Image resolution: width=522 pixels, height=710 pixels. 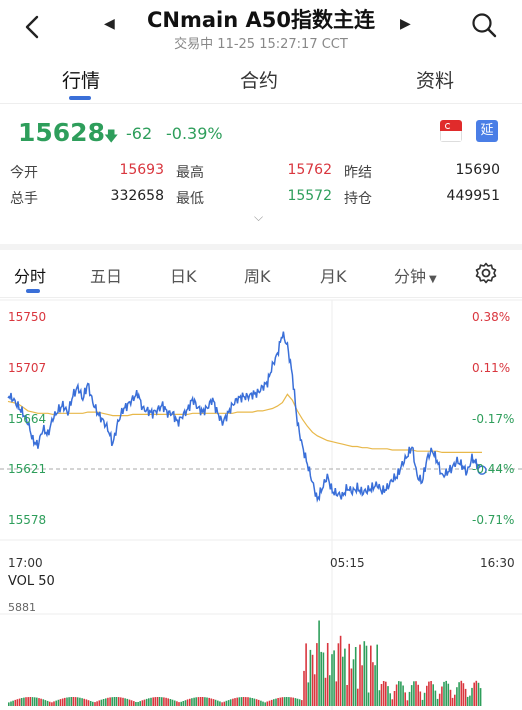 I want to click on tab-monthly-k: 月K, so click(x=333, y=275).